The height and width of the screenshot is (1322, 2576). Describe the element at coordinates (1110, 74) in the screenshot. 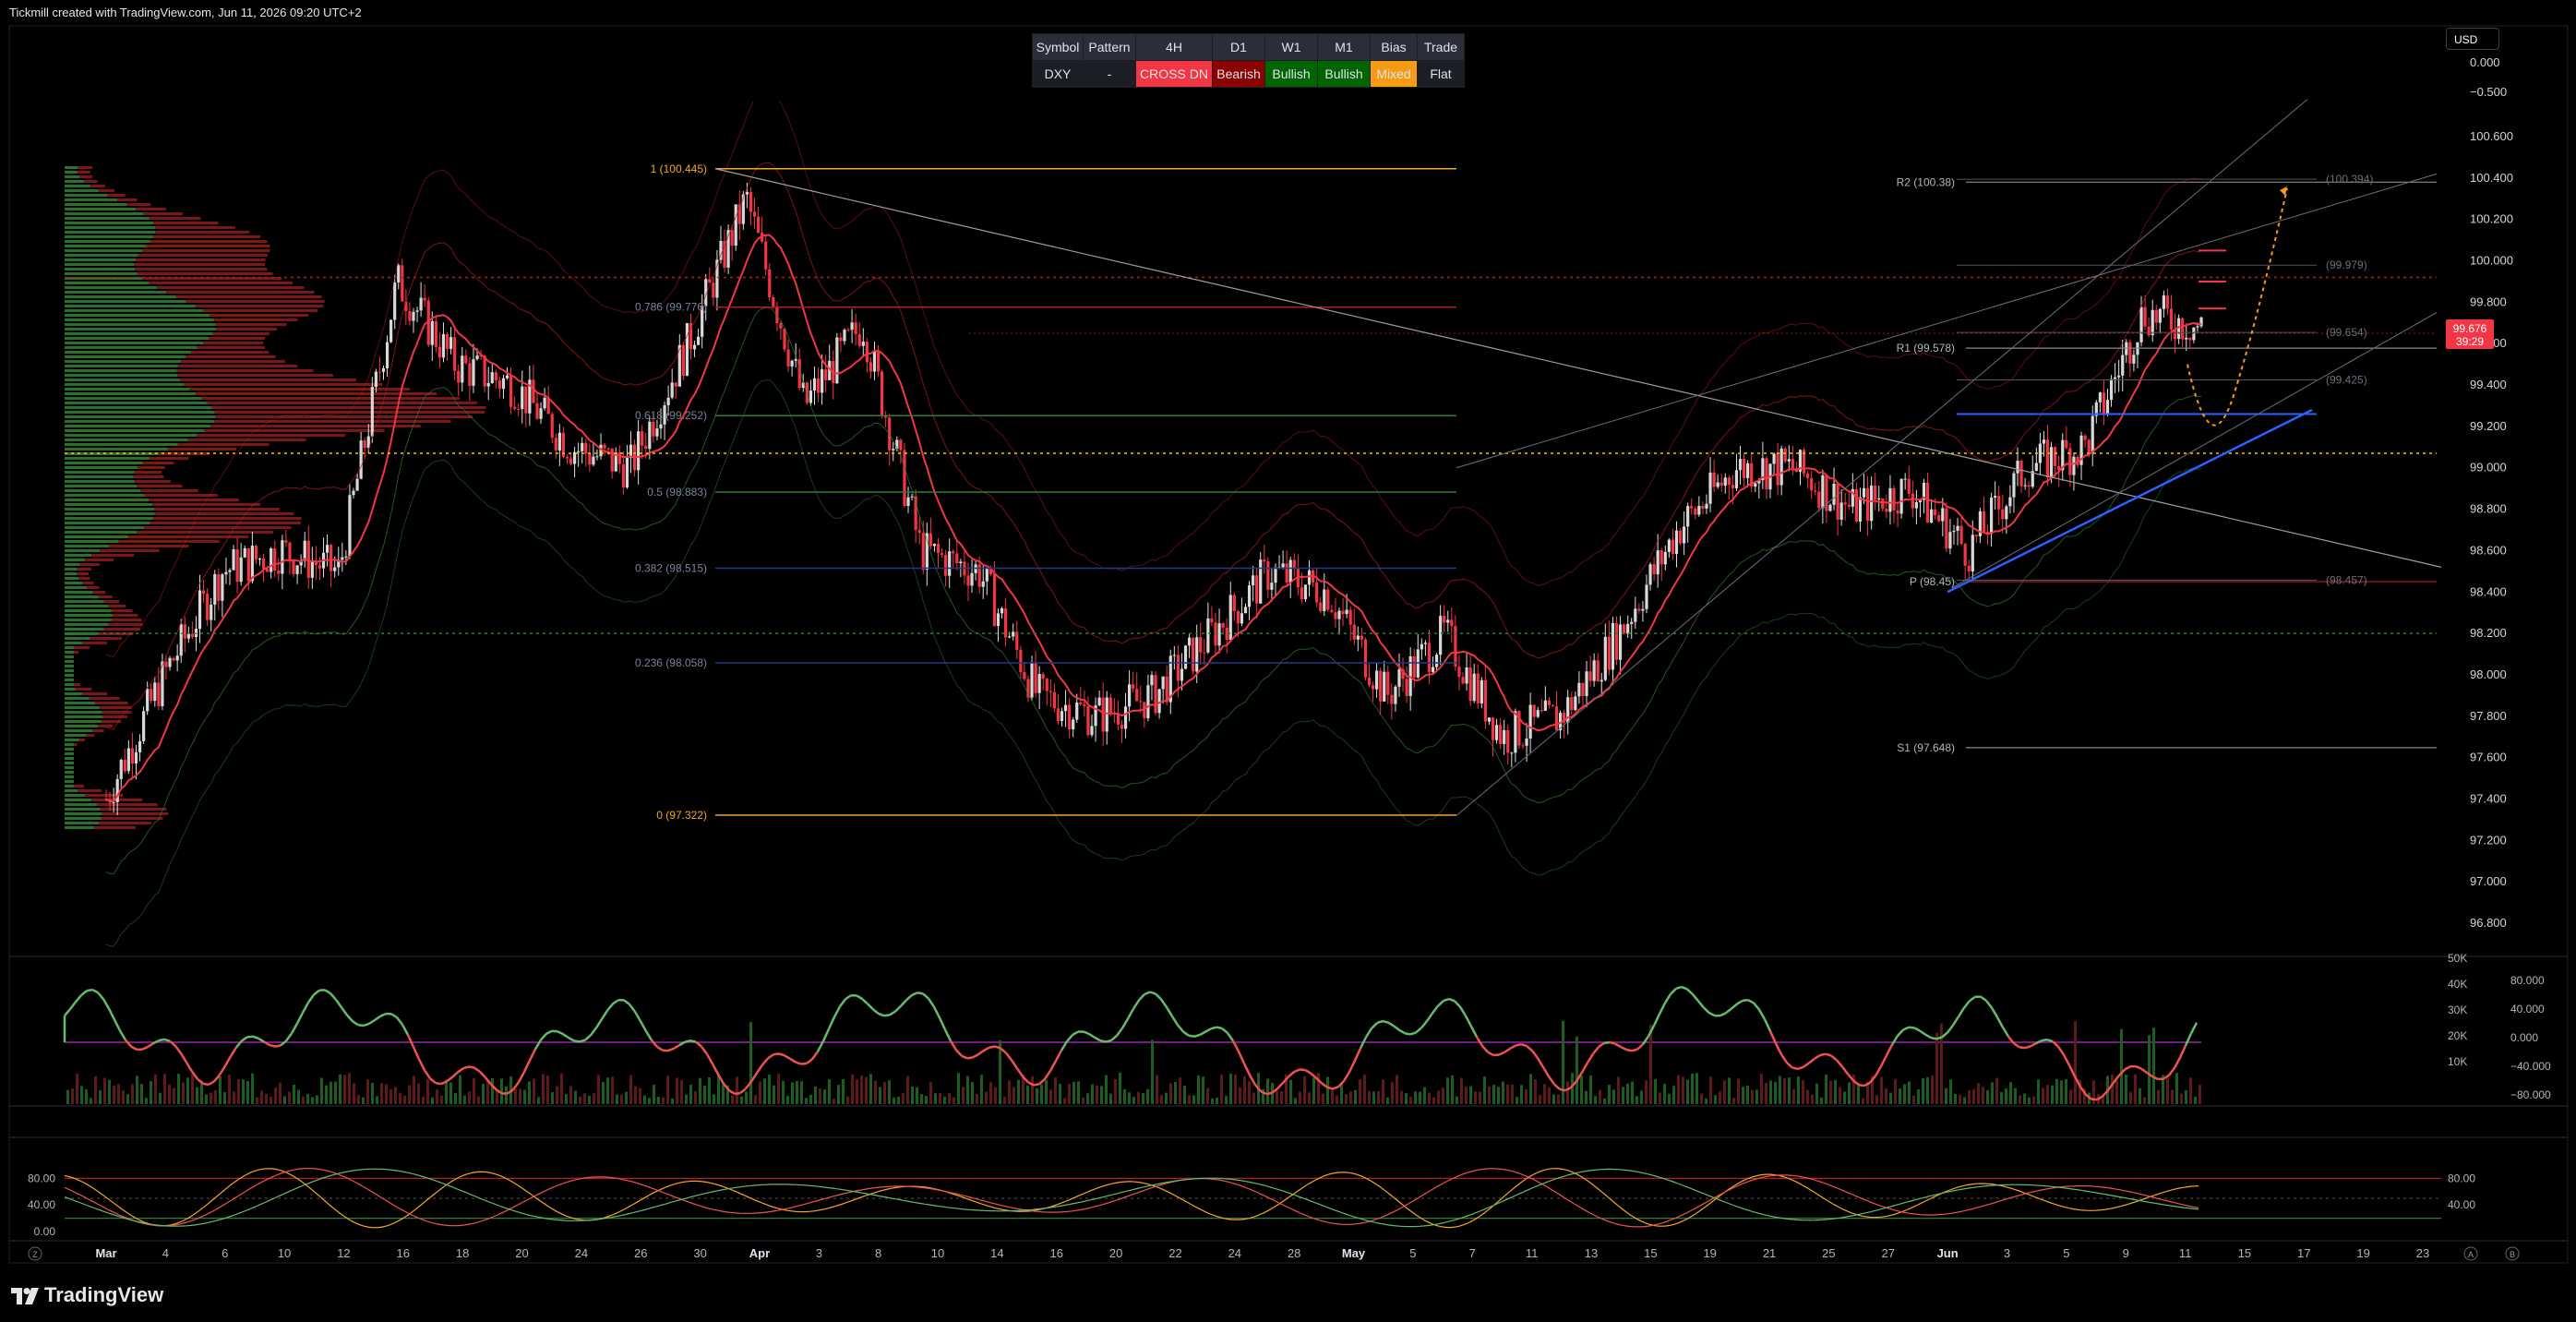

I see `signal-value-pattern: -` at that location.